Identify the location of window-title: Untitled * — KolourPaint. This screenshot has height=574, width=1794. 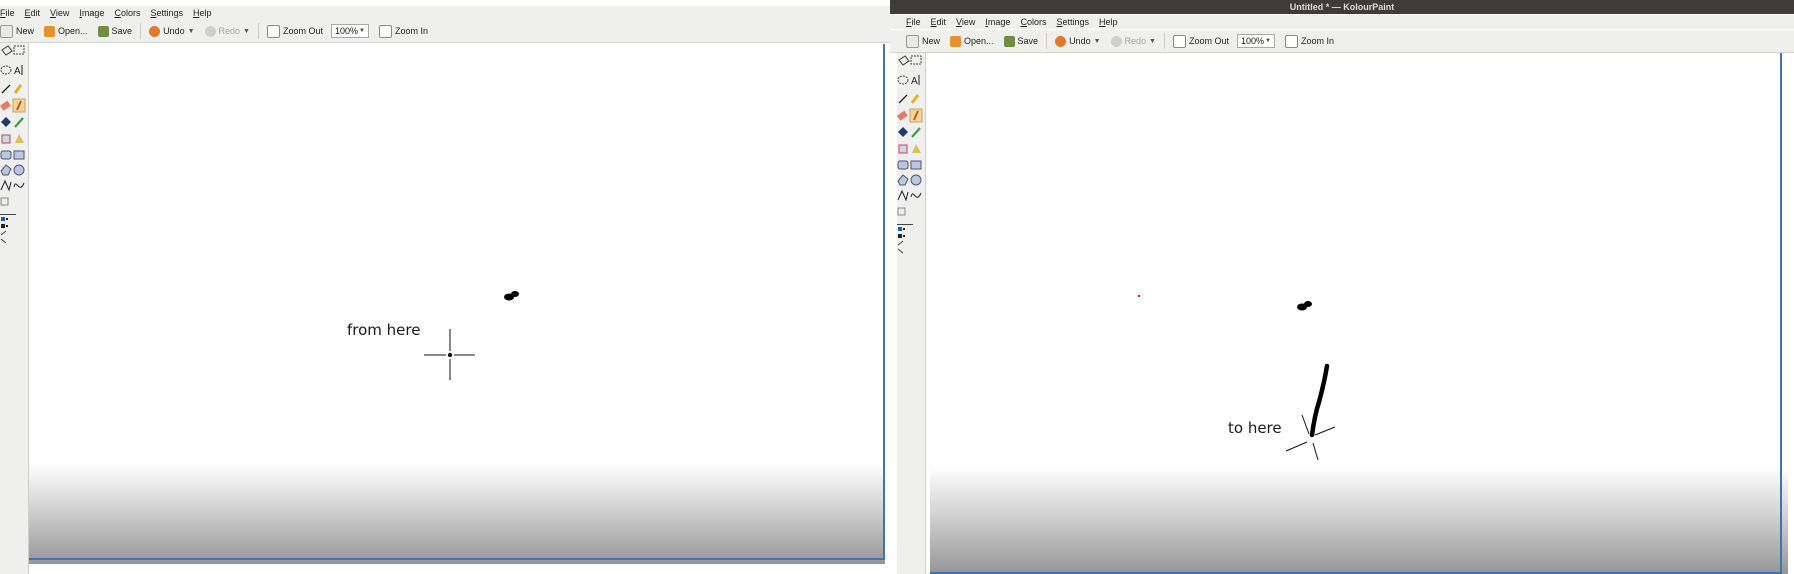
(1342, 7).